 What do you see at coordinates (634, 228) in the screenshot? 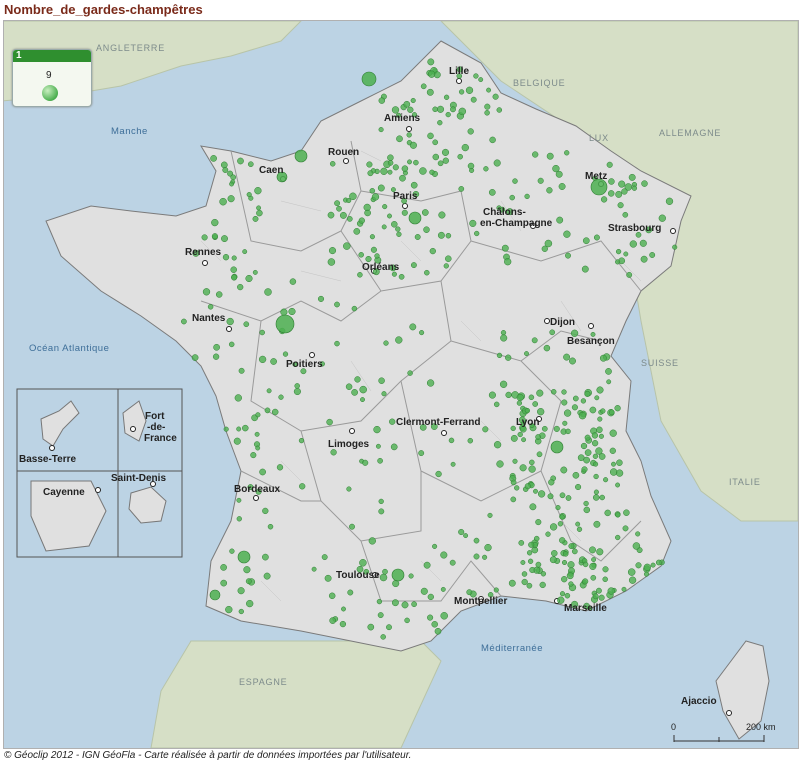
I see `city-label-strasbourg: Strasbourg` at bounding box center [634, 228].